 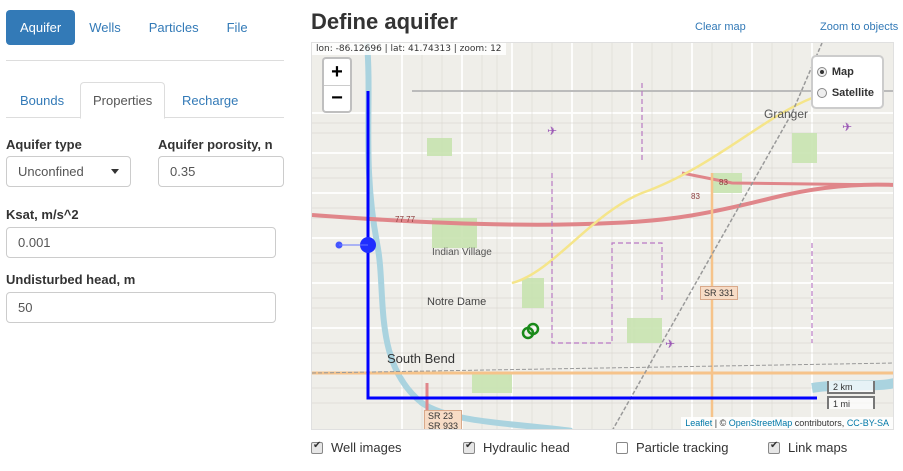 What do you see at coordinates (698, 423) in the screenshot?
I see `leaflet-link: Leaflet` at bounding box center [698, 423].